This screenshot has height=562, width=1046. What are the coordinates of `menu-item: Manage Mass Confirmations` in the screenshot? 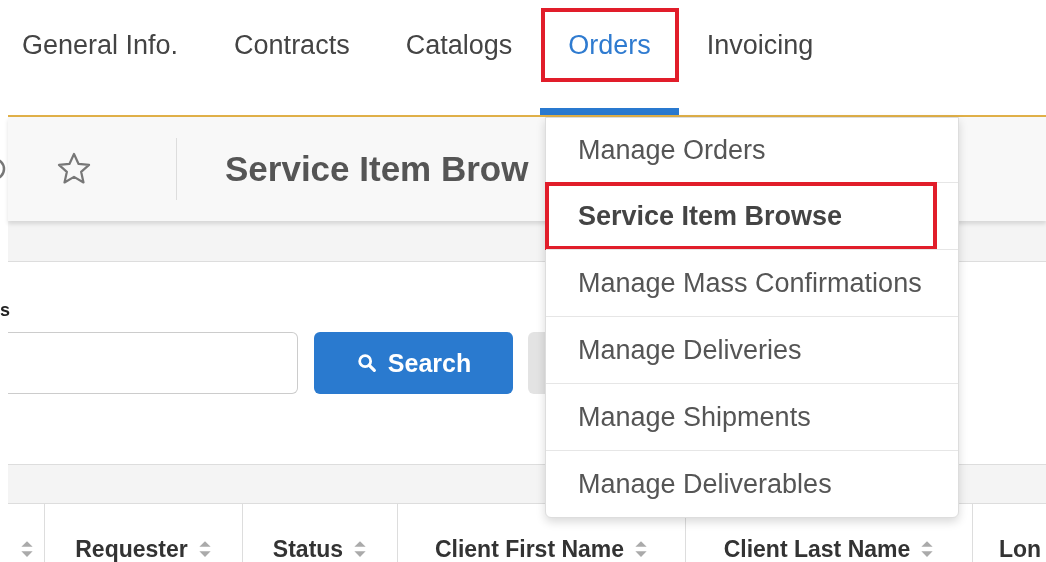 It's located at (752, 282).